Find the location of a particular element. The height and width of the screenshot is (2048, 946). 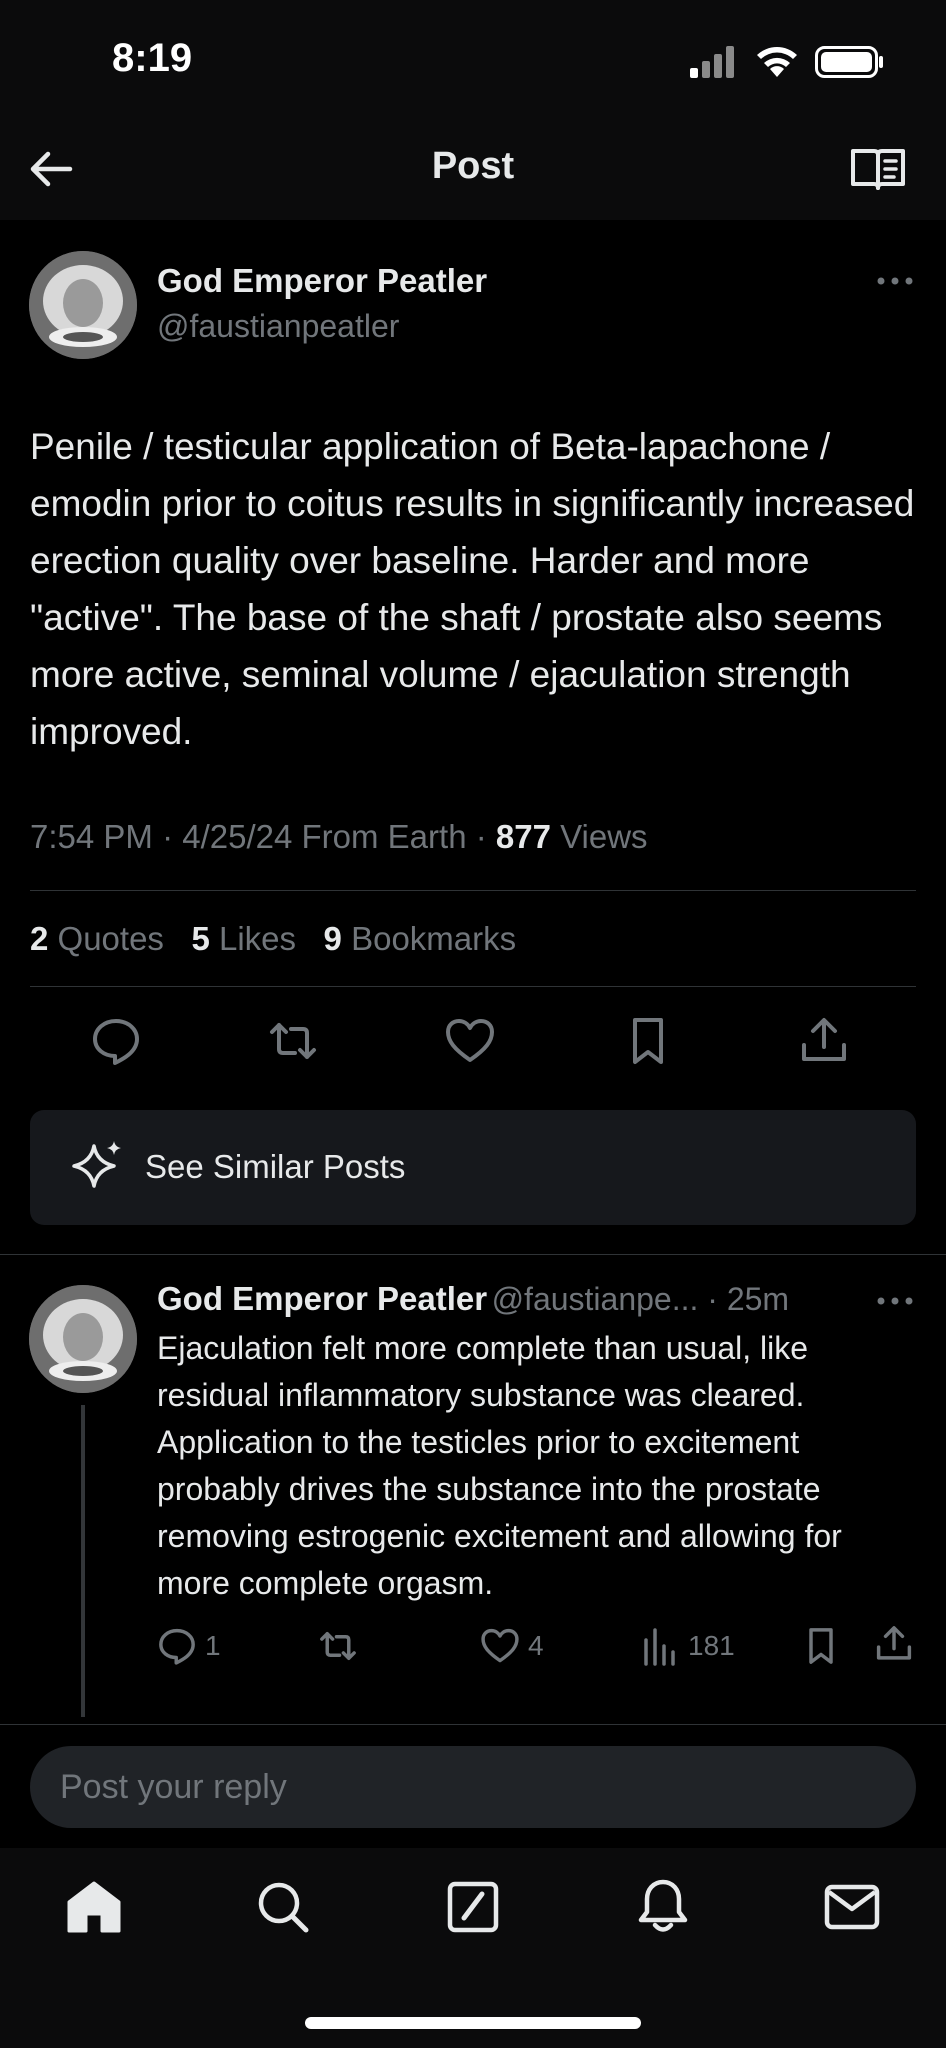

more-options-button is located at coordinates (895, 281).